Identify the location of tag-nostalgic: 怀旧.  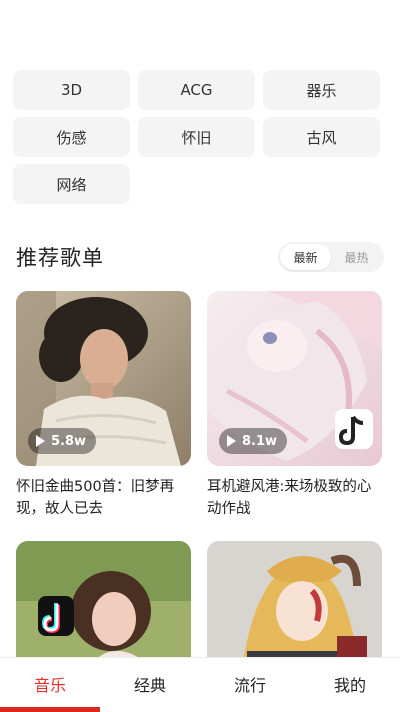
(196, 137).